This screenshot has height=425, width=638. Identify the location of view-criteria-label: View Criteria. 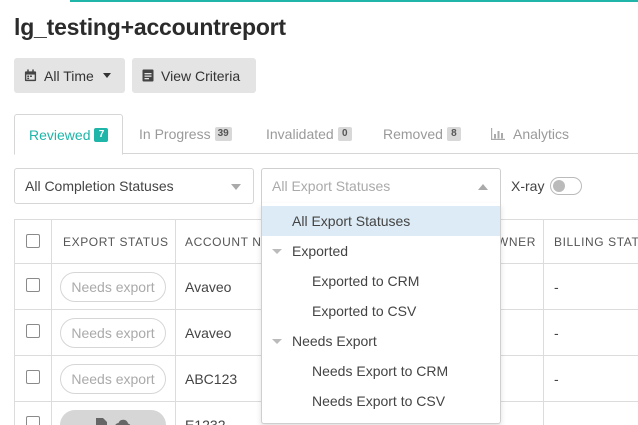
(201, 75).